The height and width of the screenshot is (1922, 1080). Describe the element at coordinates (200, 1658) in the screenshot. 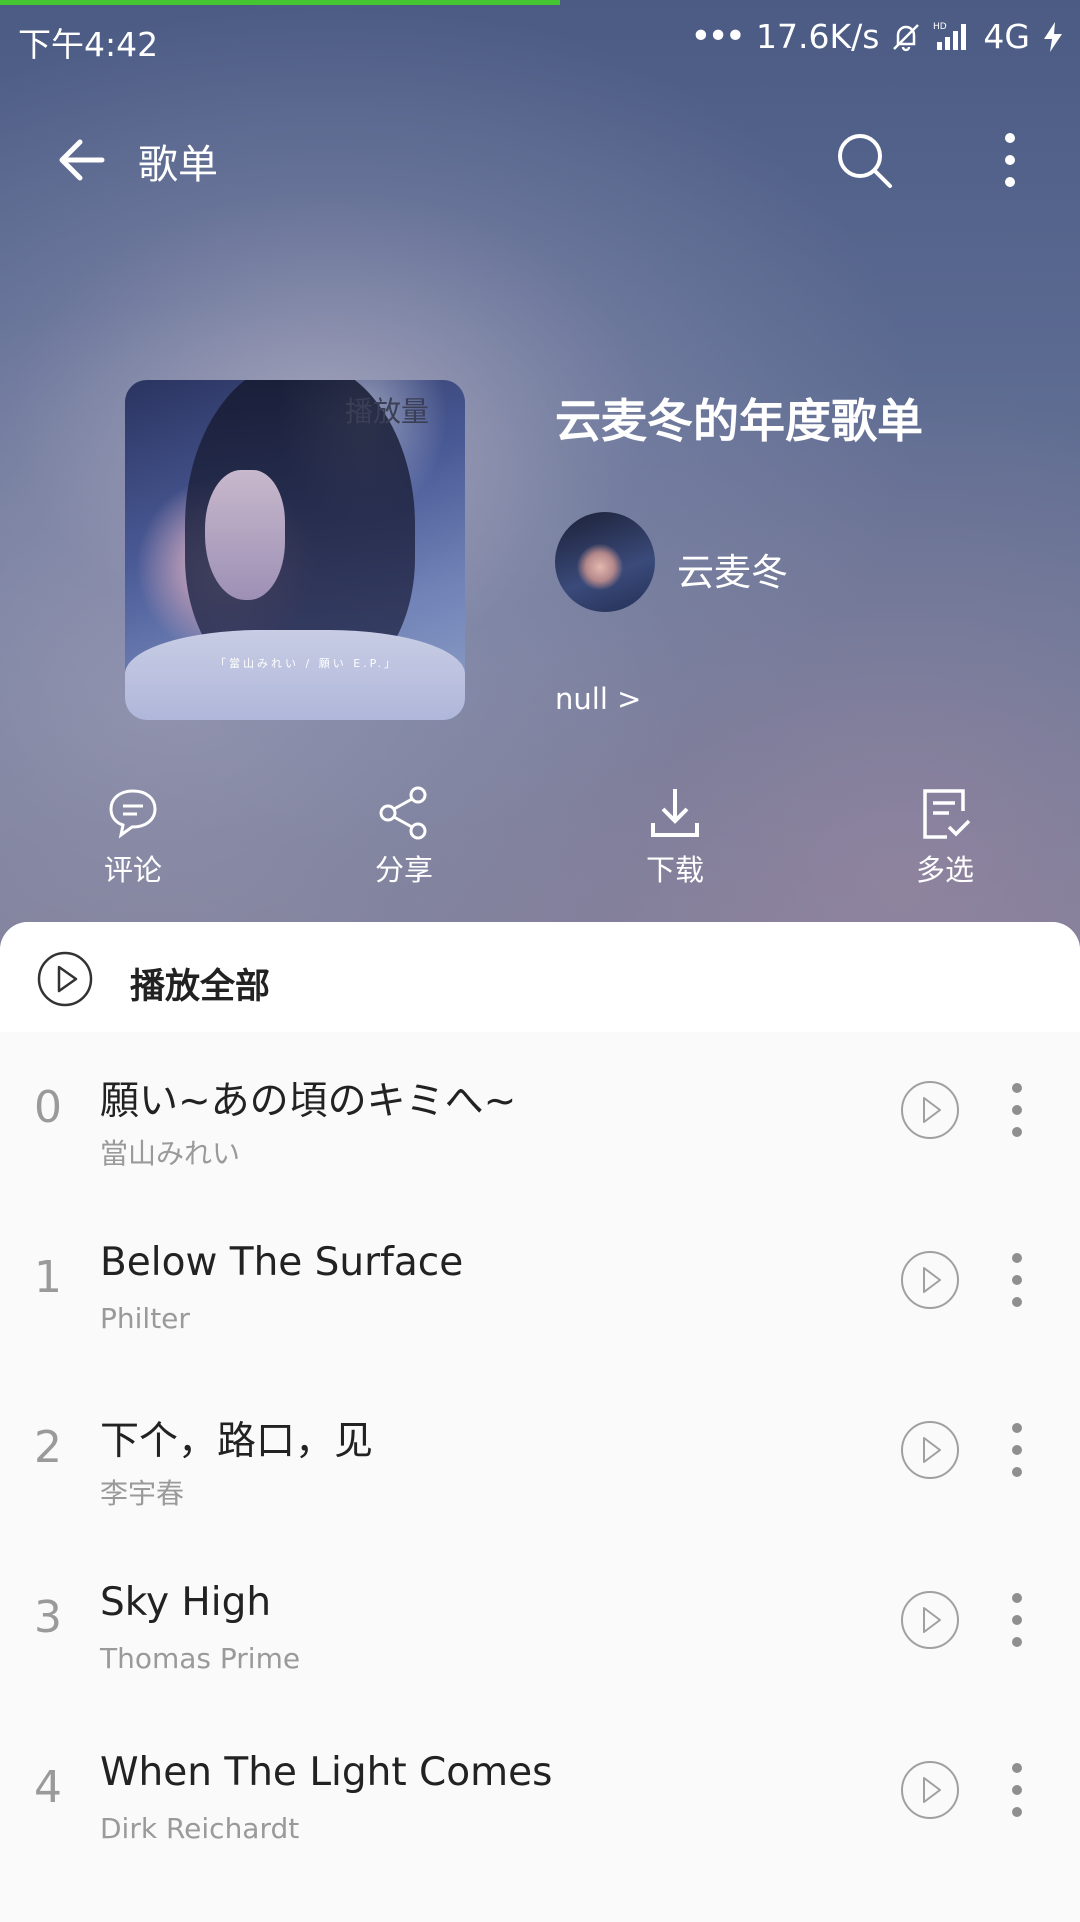

I see `song-artist: Thomas Prime` at that location.